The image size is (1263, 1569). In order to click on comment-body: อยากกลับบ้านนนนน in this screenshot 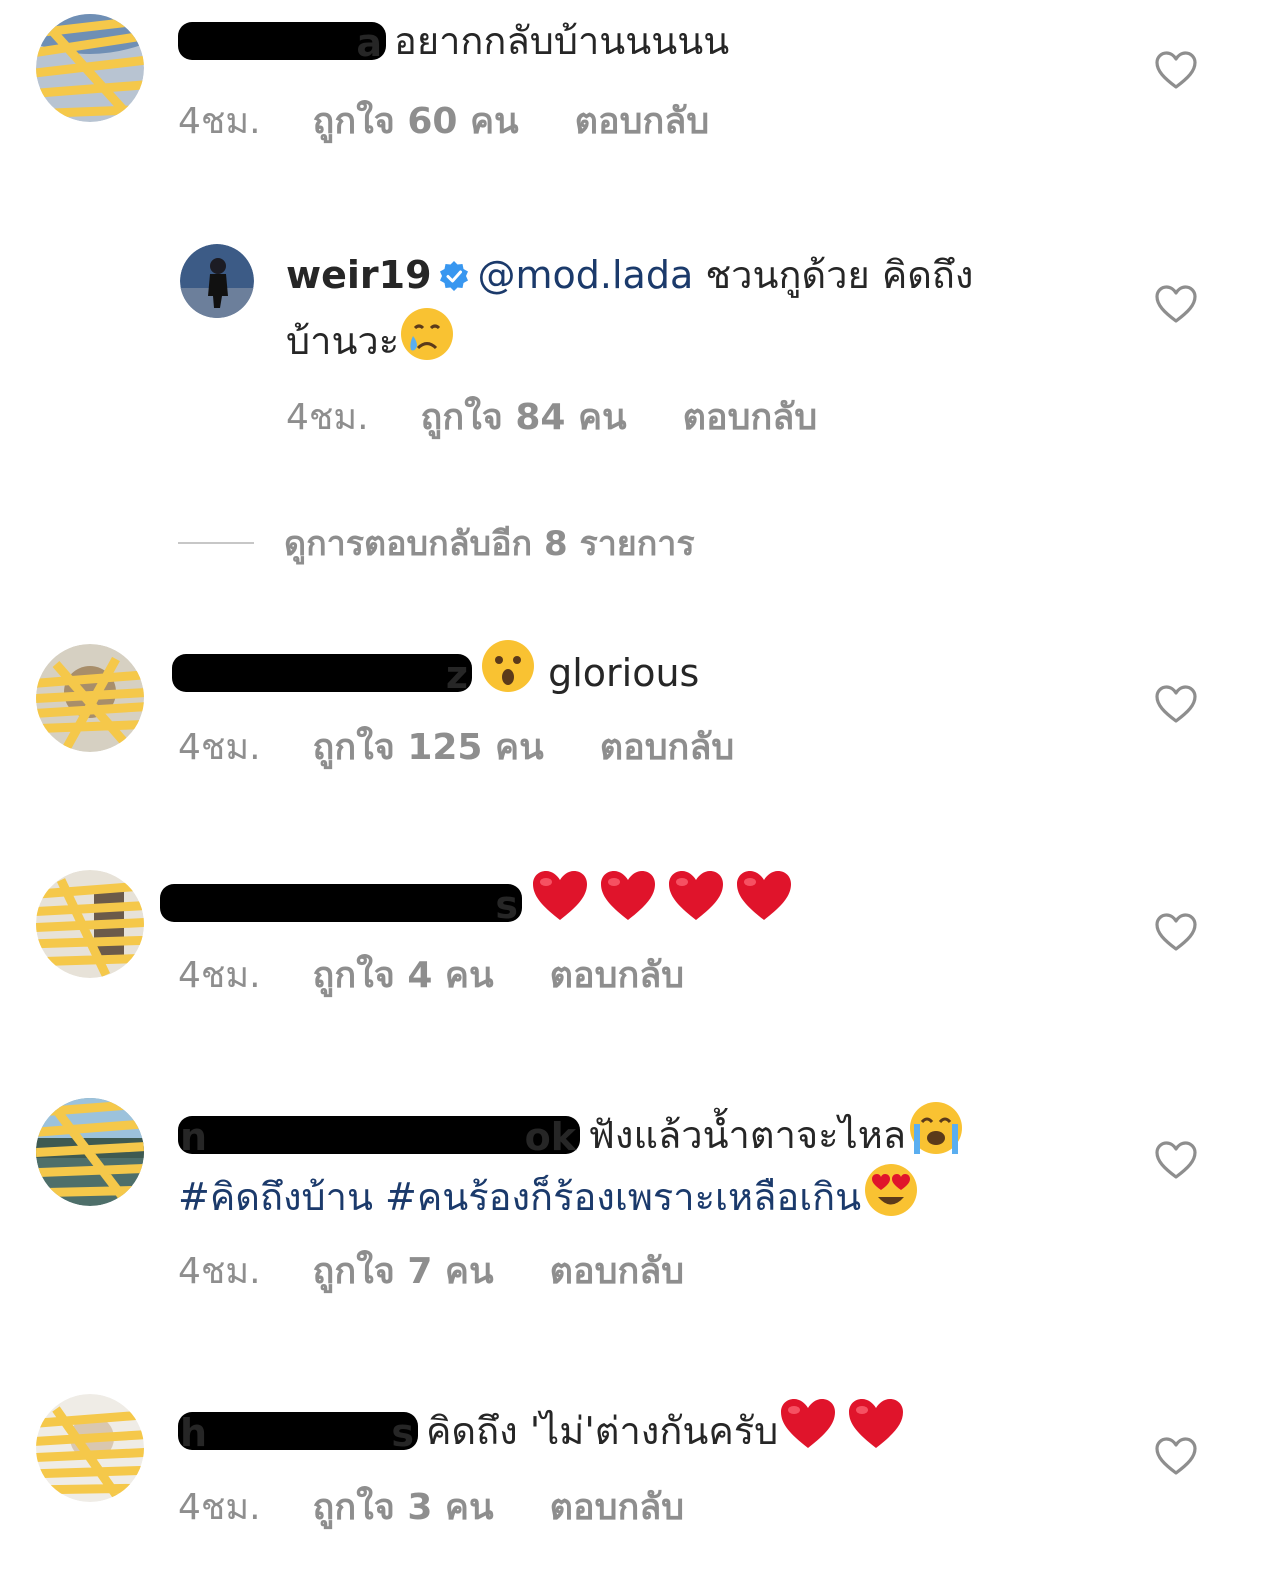, I will do `click(562, 41)`.